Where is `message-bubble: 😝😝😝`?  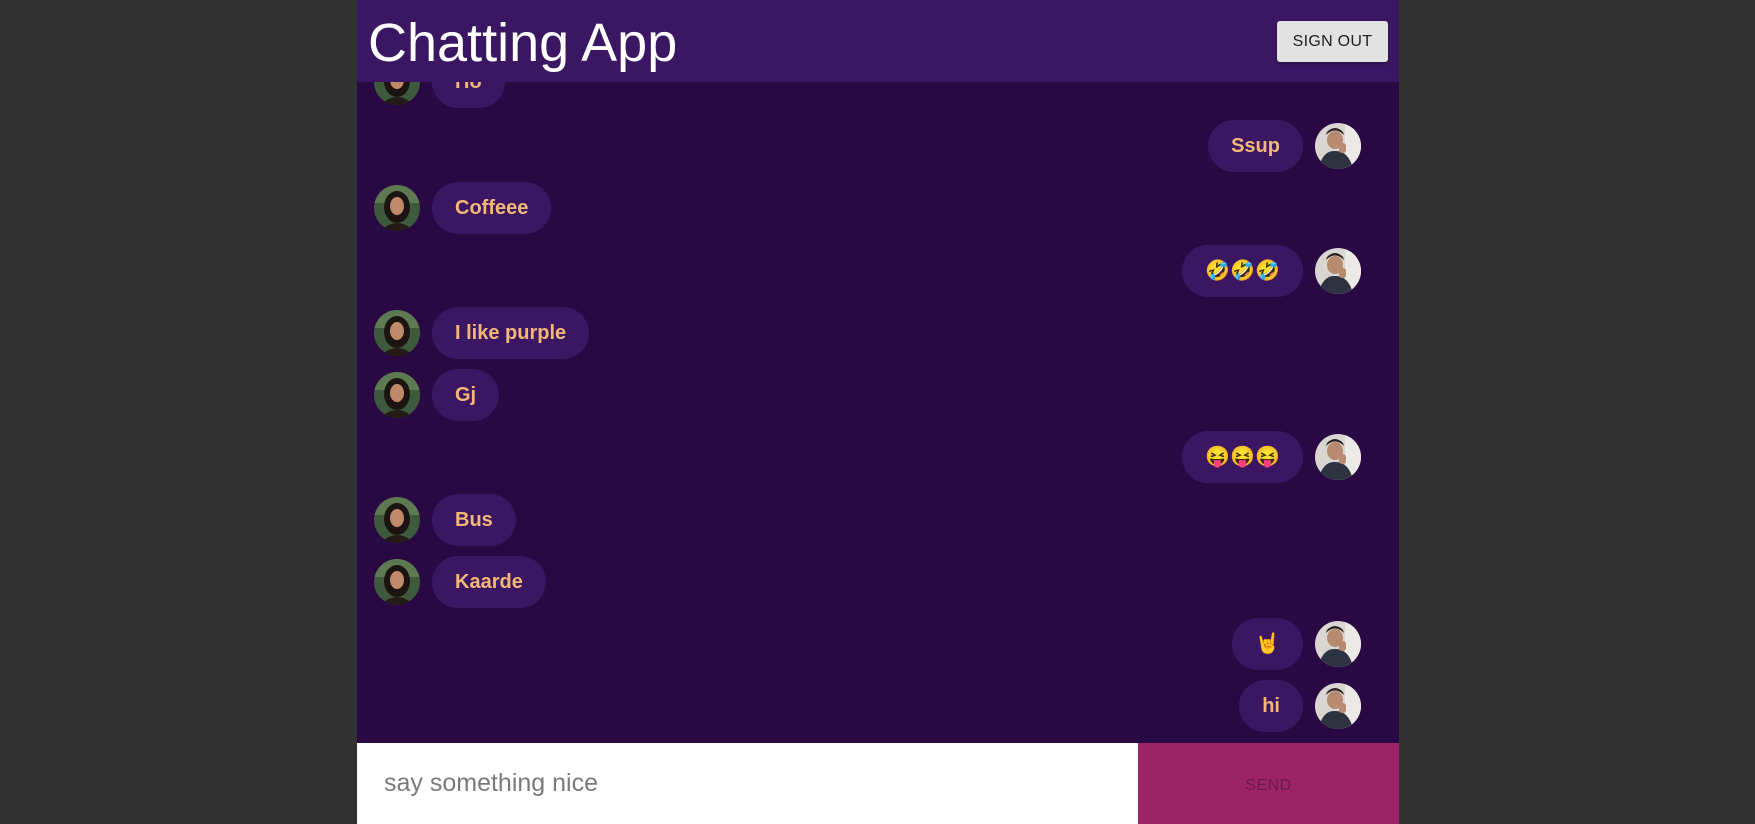 message-bubble: 😝😝😝 is located at coordinates (1242, 457).